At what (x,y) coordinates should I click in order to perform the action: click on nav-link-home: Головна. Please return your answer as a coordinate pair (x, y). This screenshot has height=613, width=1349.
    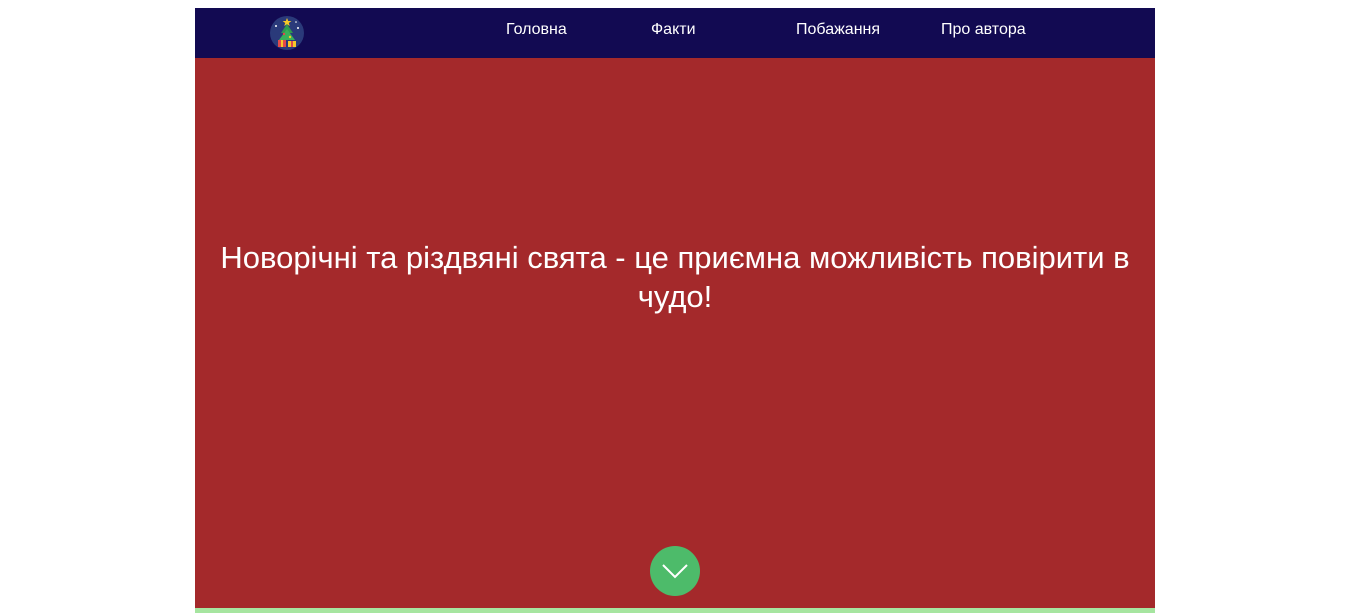
    Looking at the image, I should click on (536, 30).